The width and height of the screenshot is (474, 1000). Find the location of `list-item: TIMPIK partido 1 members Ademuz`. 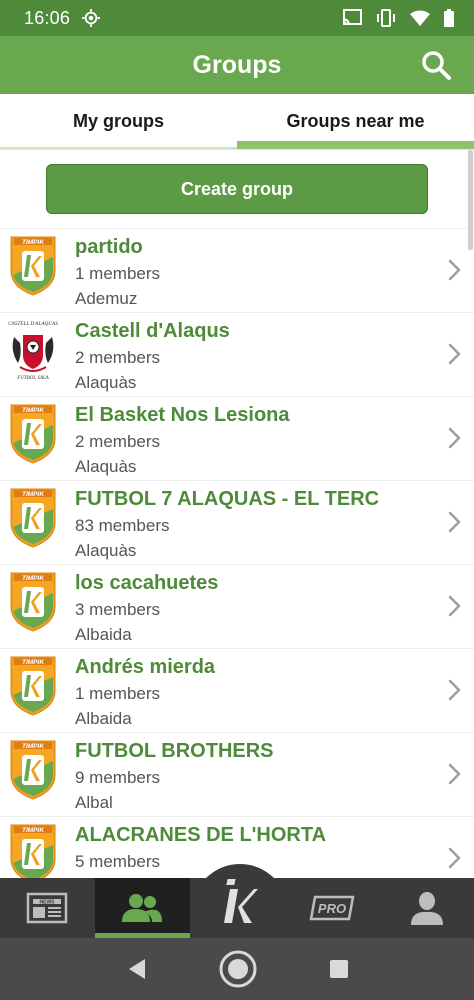

list-item: TIMPIK partido 1 members Ademuz is located at coordinates (237, 271).